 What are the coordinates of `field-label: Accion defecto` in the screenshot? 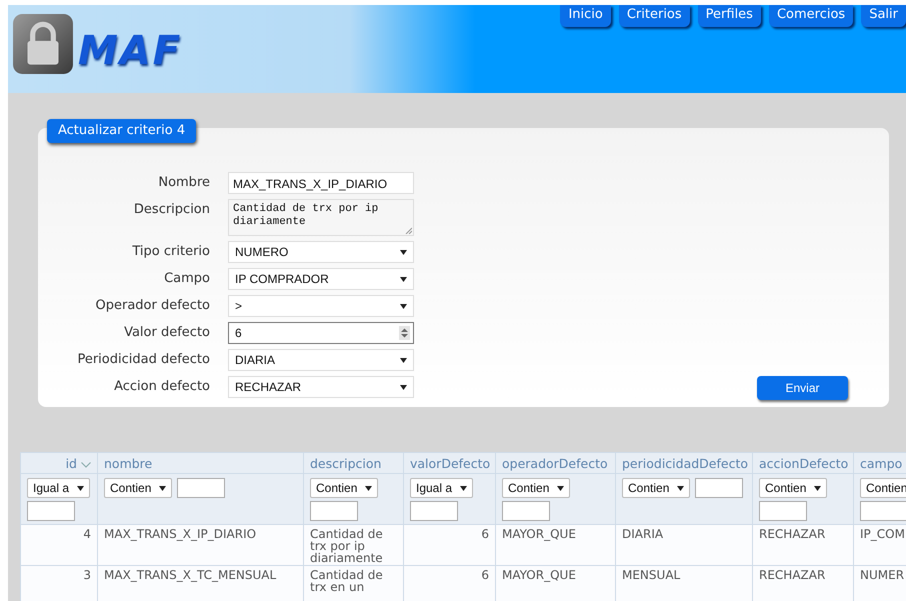 It's located at (161, 386).